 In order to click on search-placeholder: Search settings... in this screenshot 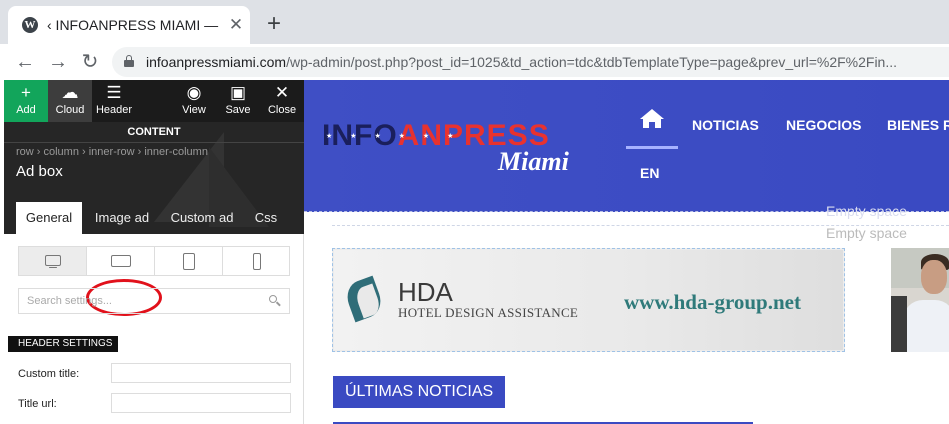, I will do `click(69, 301)`.